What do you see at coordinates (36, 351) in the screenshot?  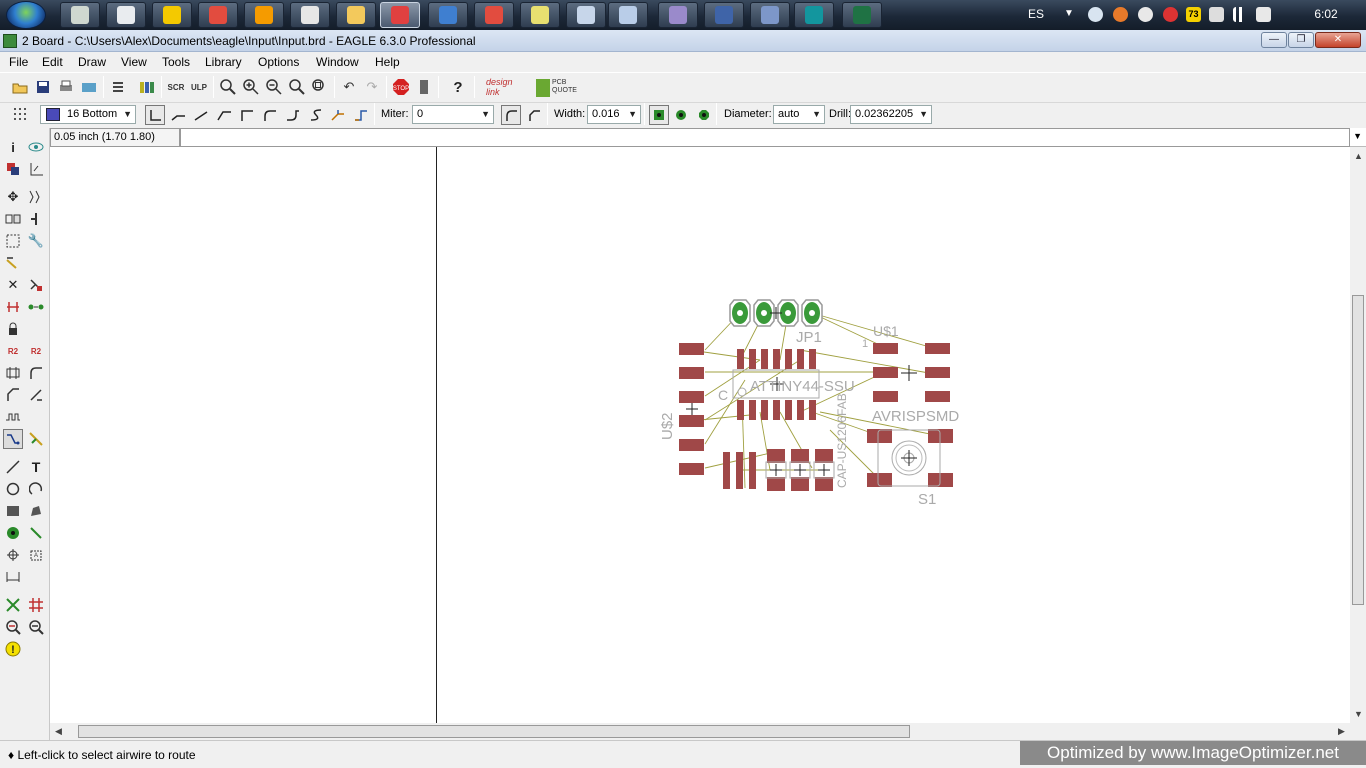 I see `name-icon: R2` at bounding box center [36, 351].